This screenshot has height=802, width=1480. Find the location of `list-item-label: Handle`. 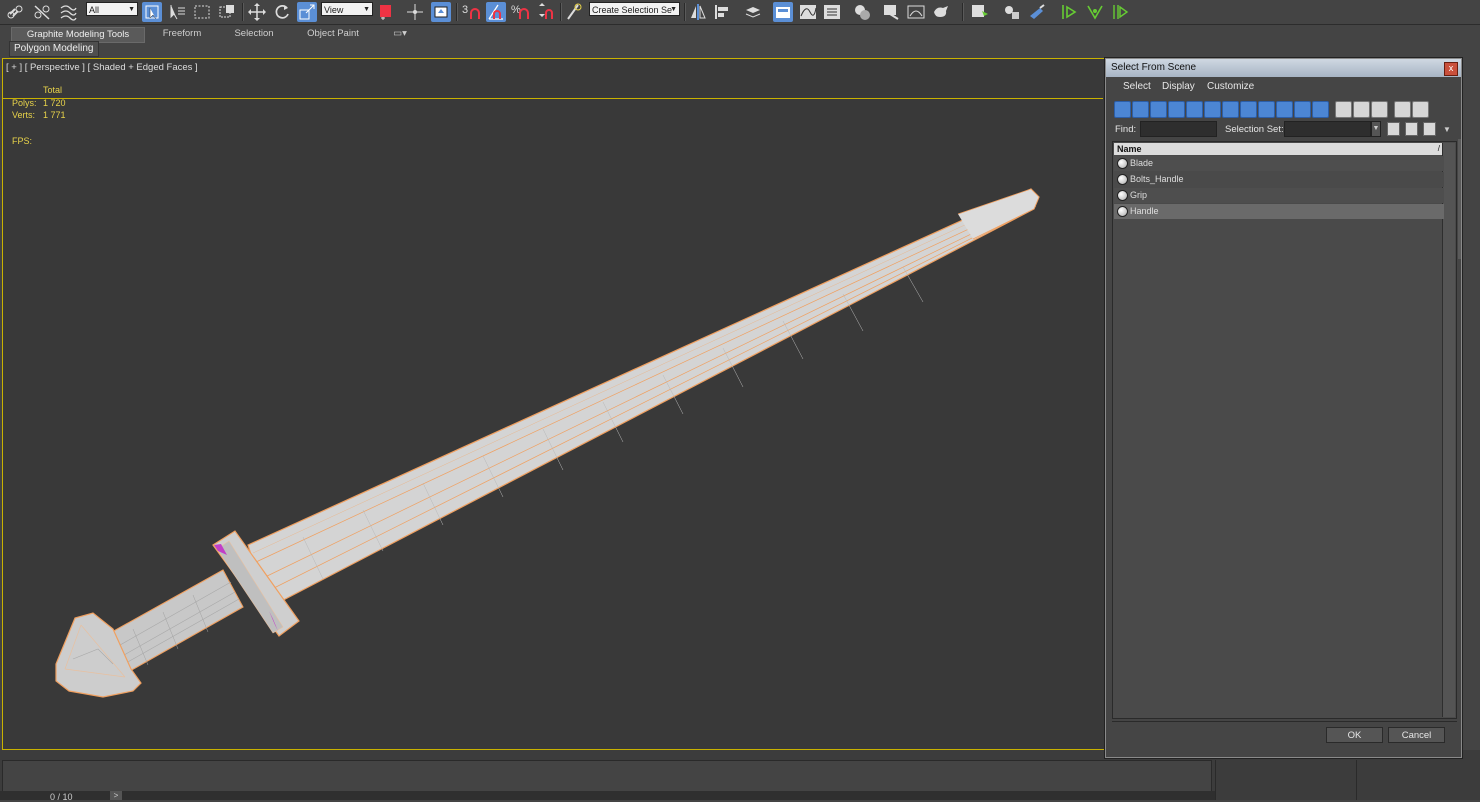

list-item-label: Handle is located at coordinates (1144, 211).